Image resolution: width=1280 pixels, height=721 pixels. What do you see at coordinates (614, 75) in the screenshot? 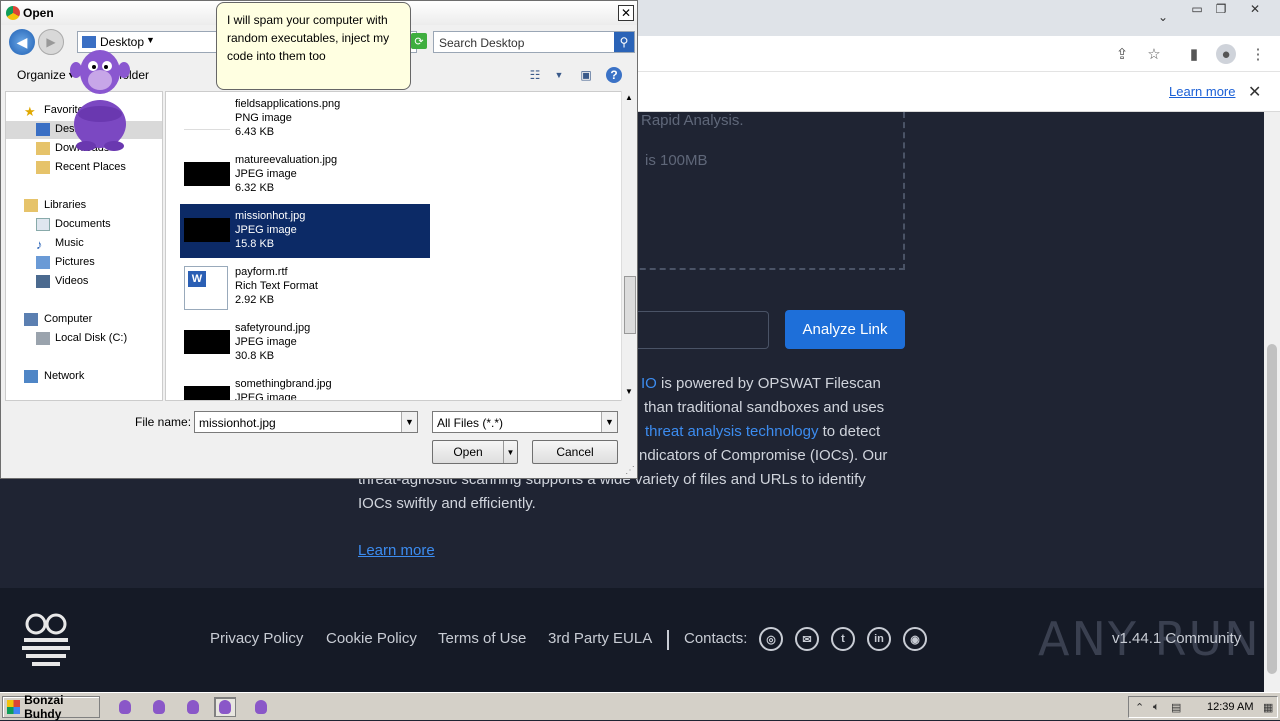
I see `help-icon: ?` at bounding box center [614, 75].